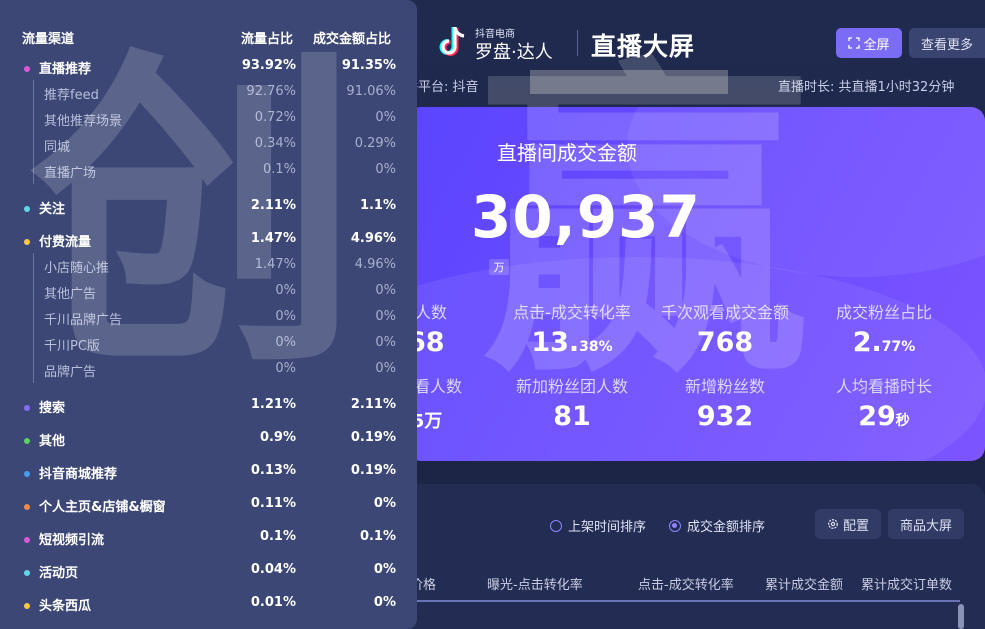  I want to click on metric-label: 新加粉丝团人数, so click(571, 386).